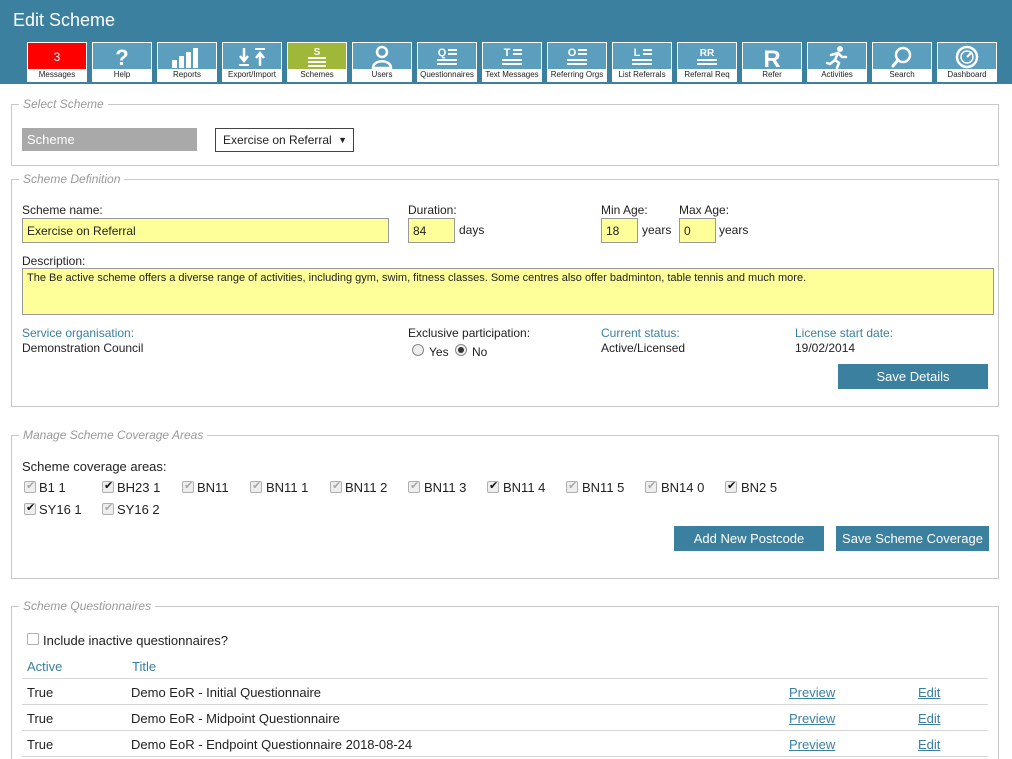 The image size is (1012, 759). Describe the element at coordinates (284, 140) in the screenshot. I see `scheme-select: Exercise on Referral ▼` at that location.